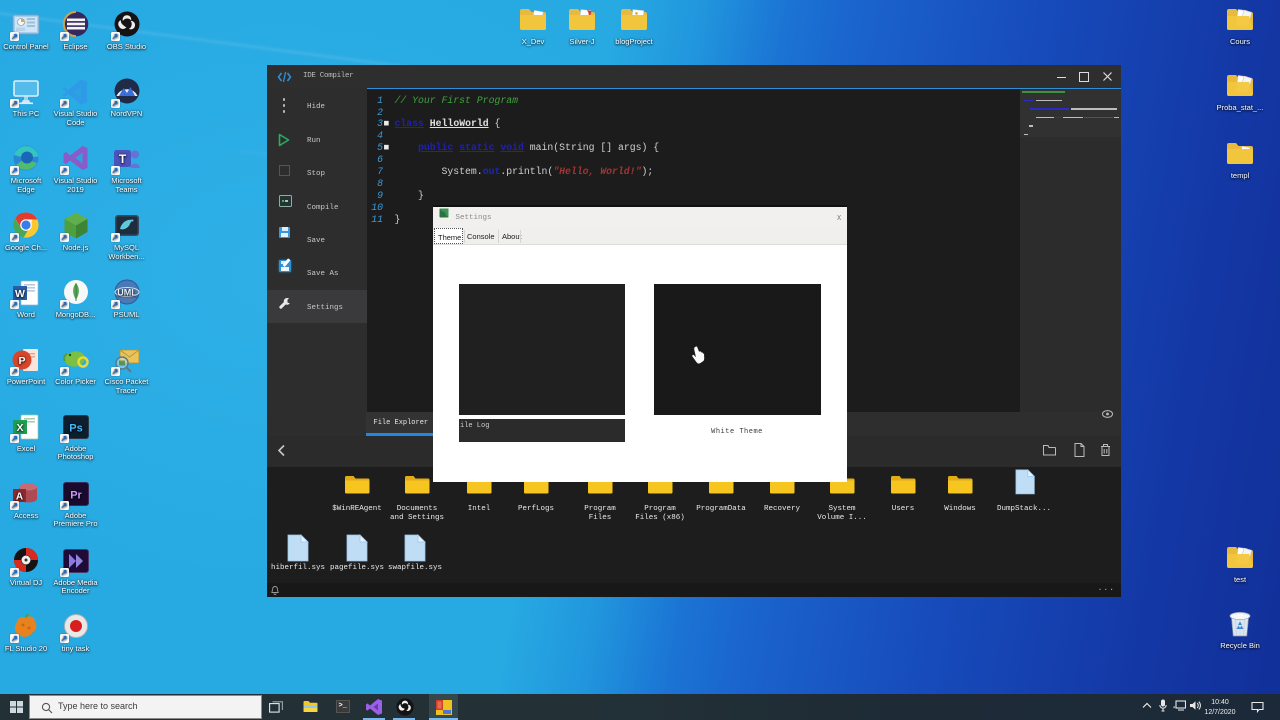  What do you see at coordinates (19, 428) in the screenshot?
I see `svg-text: X` at bounding box center [19, 428].